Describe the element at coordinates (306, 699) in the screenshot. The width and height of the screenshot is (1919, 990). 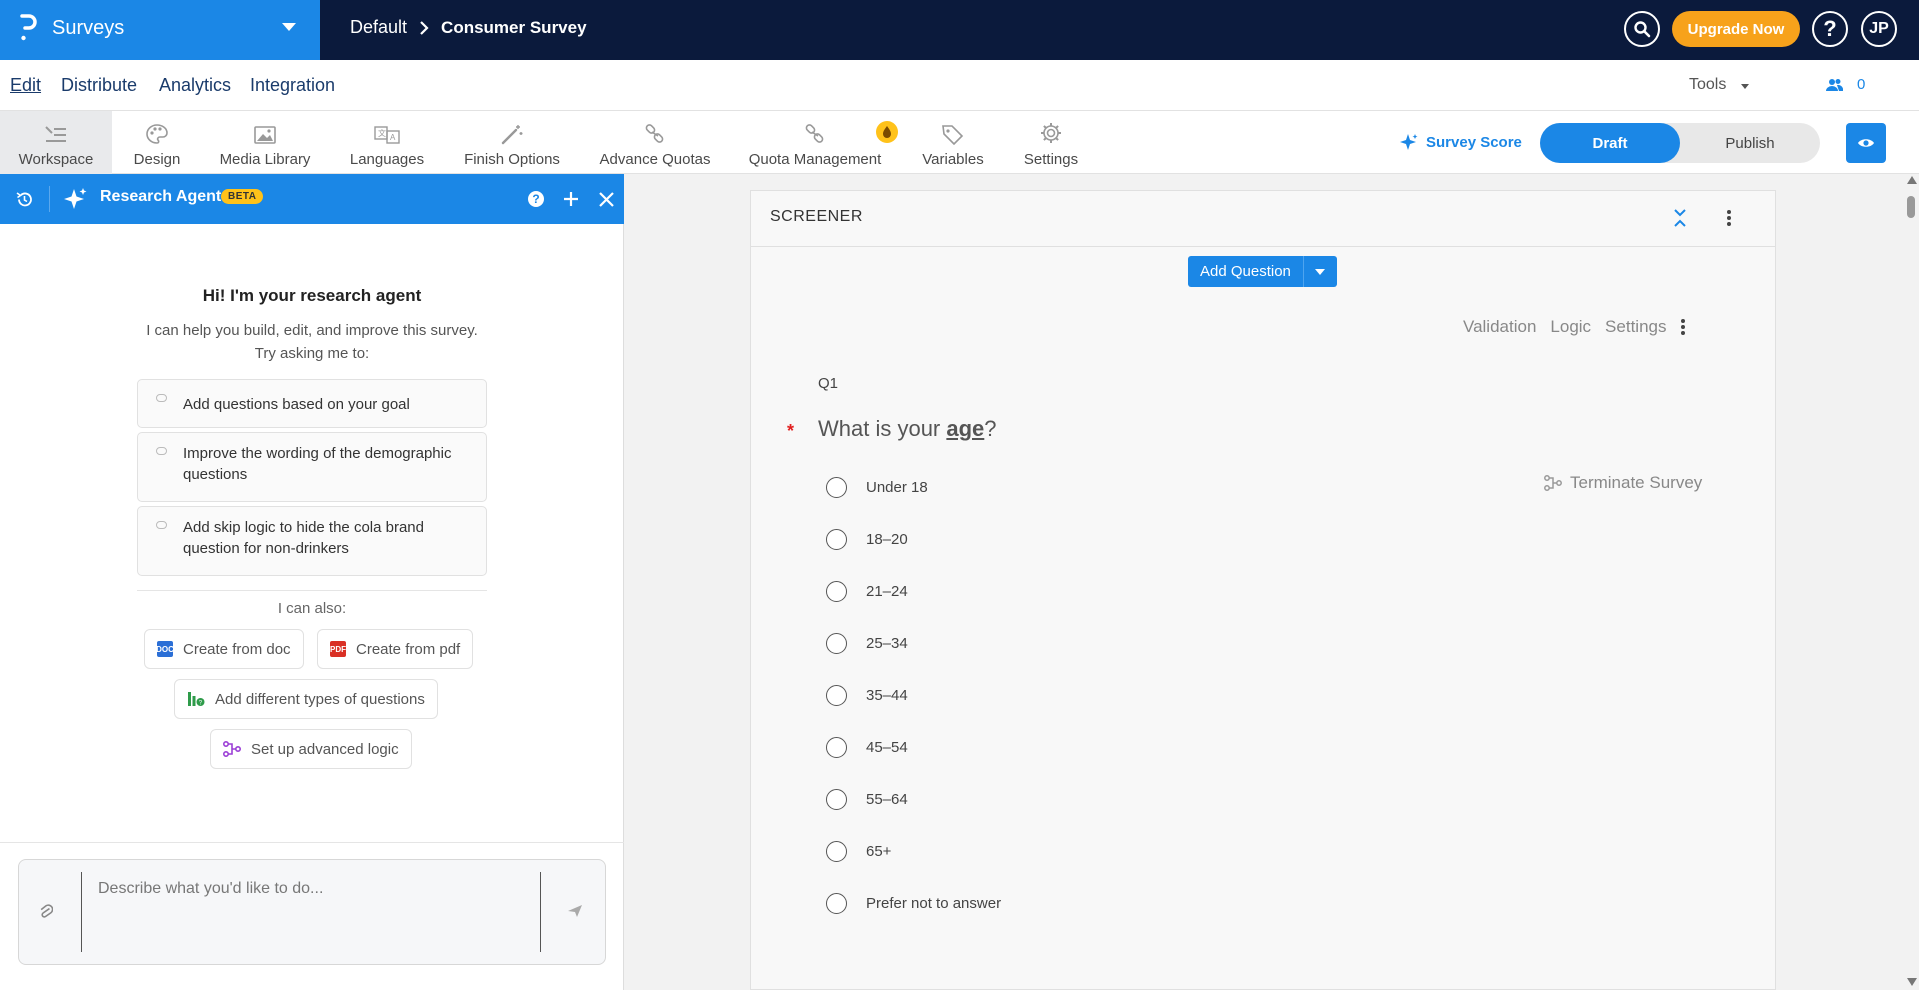
I see `add-question-types-button: ? Add different types of questions` at that location.